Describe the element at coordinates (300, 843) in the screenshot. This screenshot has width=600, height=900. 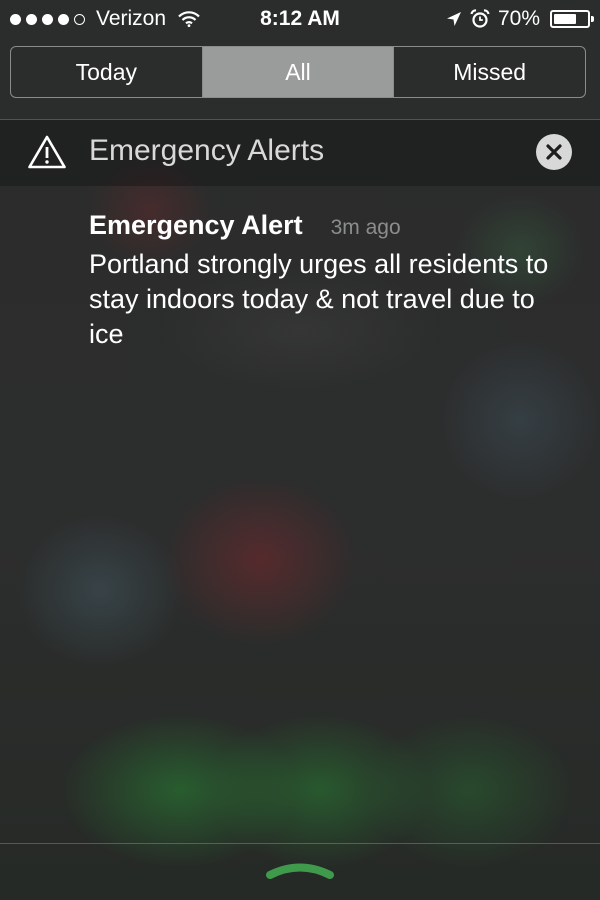
I see `bottom-divider` at that location.